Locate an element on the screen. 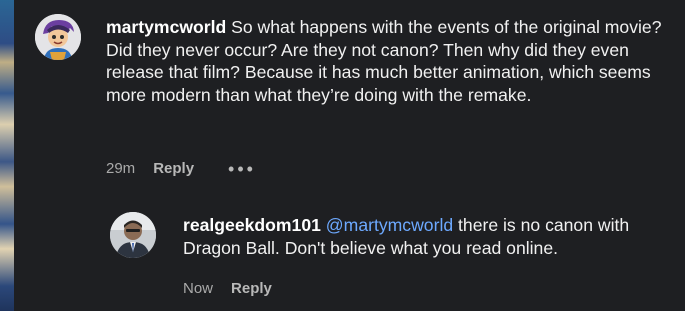 Image resolution: width=685 pixels, height=311 pixels. comment-meta: Now Reply is located at coordinates (227, 288).